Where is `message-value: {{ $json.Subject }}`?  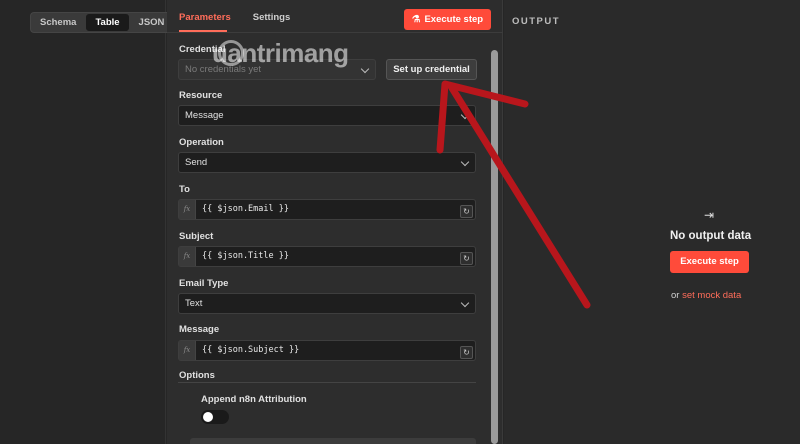 message-value: {{ $json.Subject }} is located at coordinates (251, 350).